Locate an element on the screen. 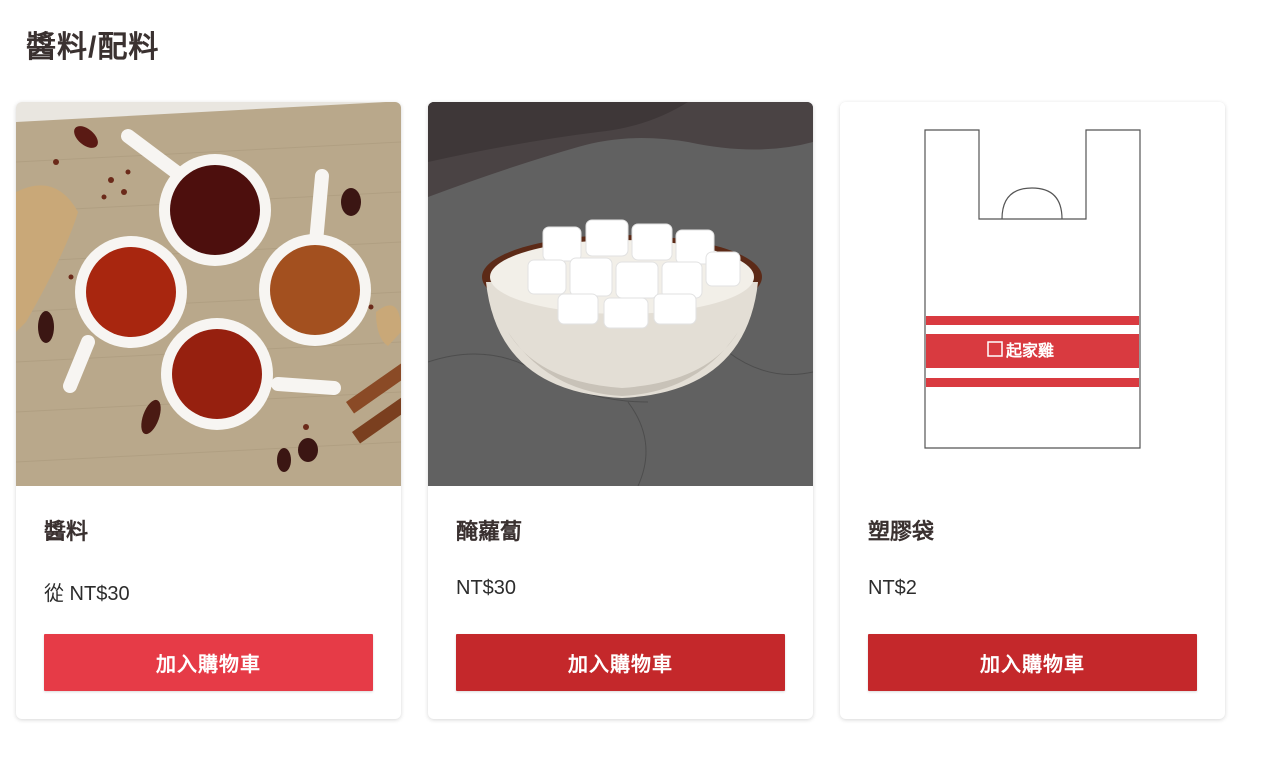 This screenshot has height=766, width=1280. bag-logo-text: 起家雞 is located at coordinates (1029, 350).